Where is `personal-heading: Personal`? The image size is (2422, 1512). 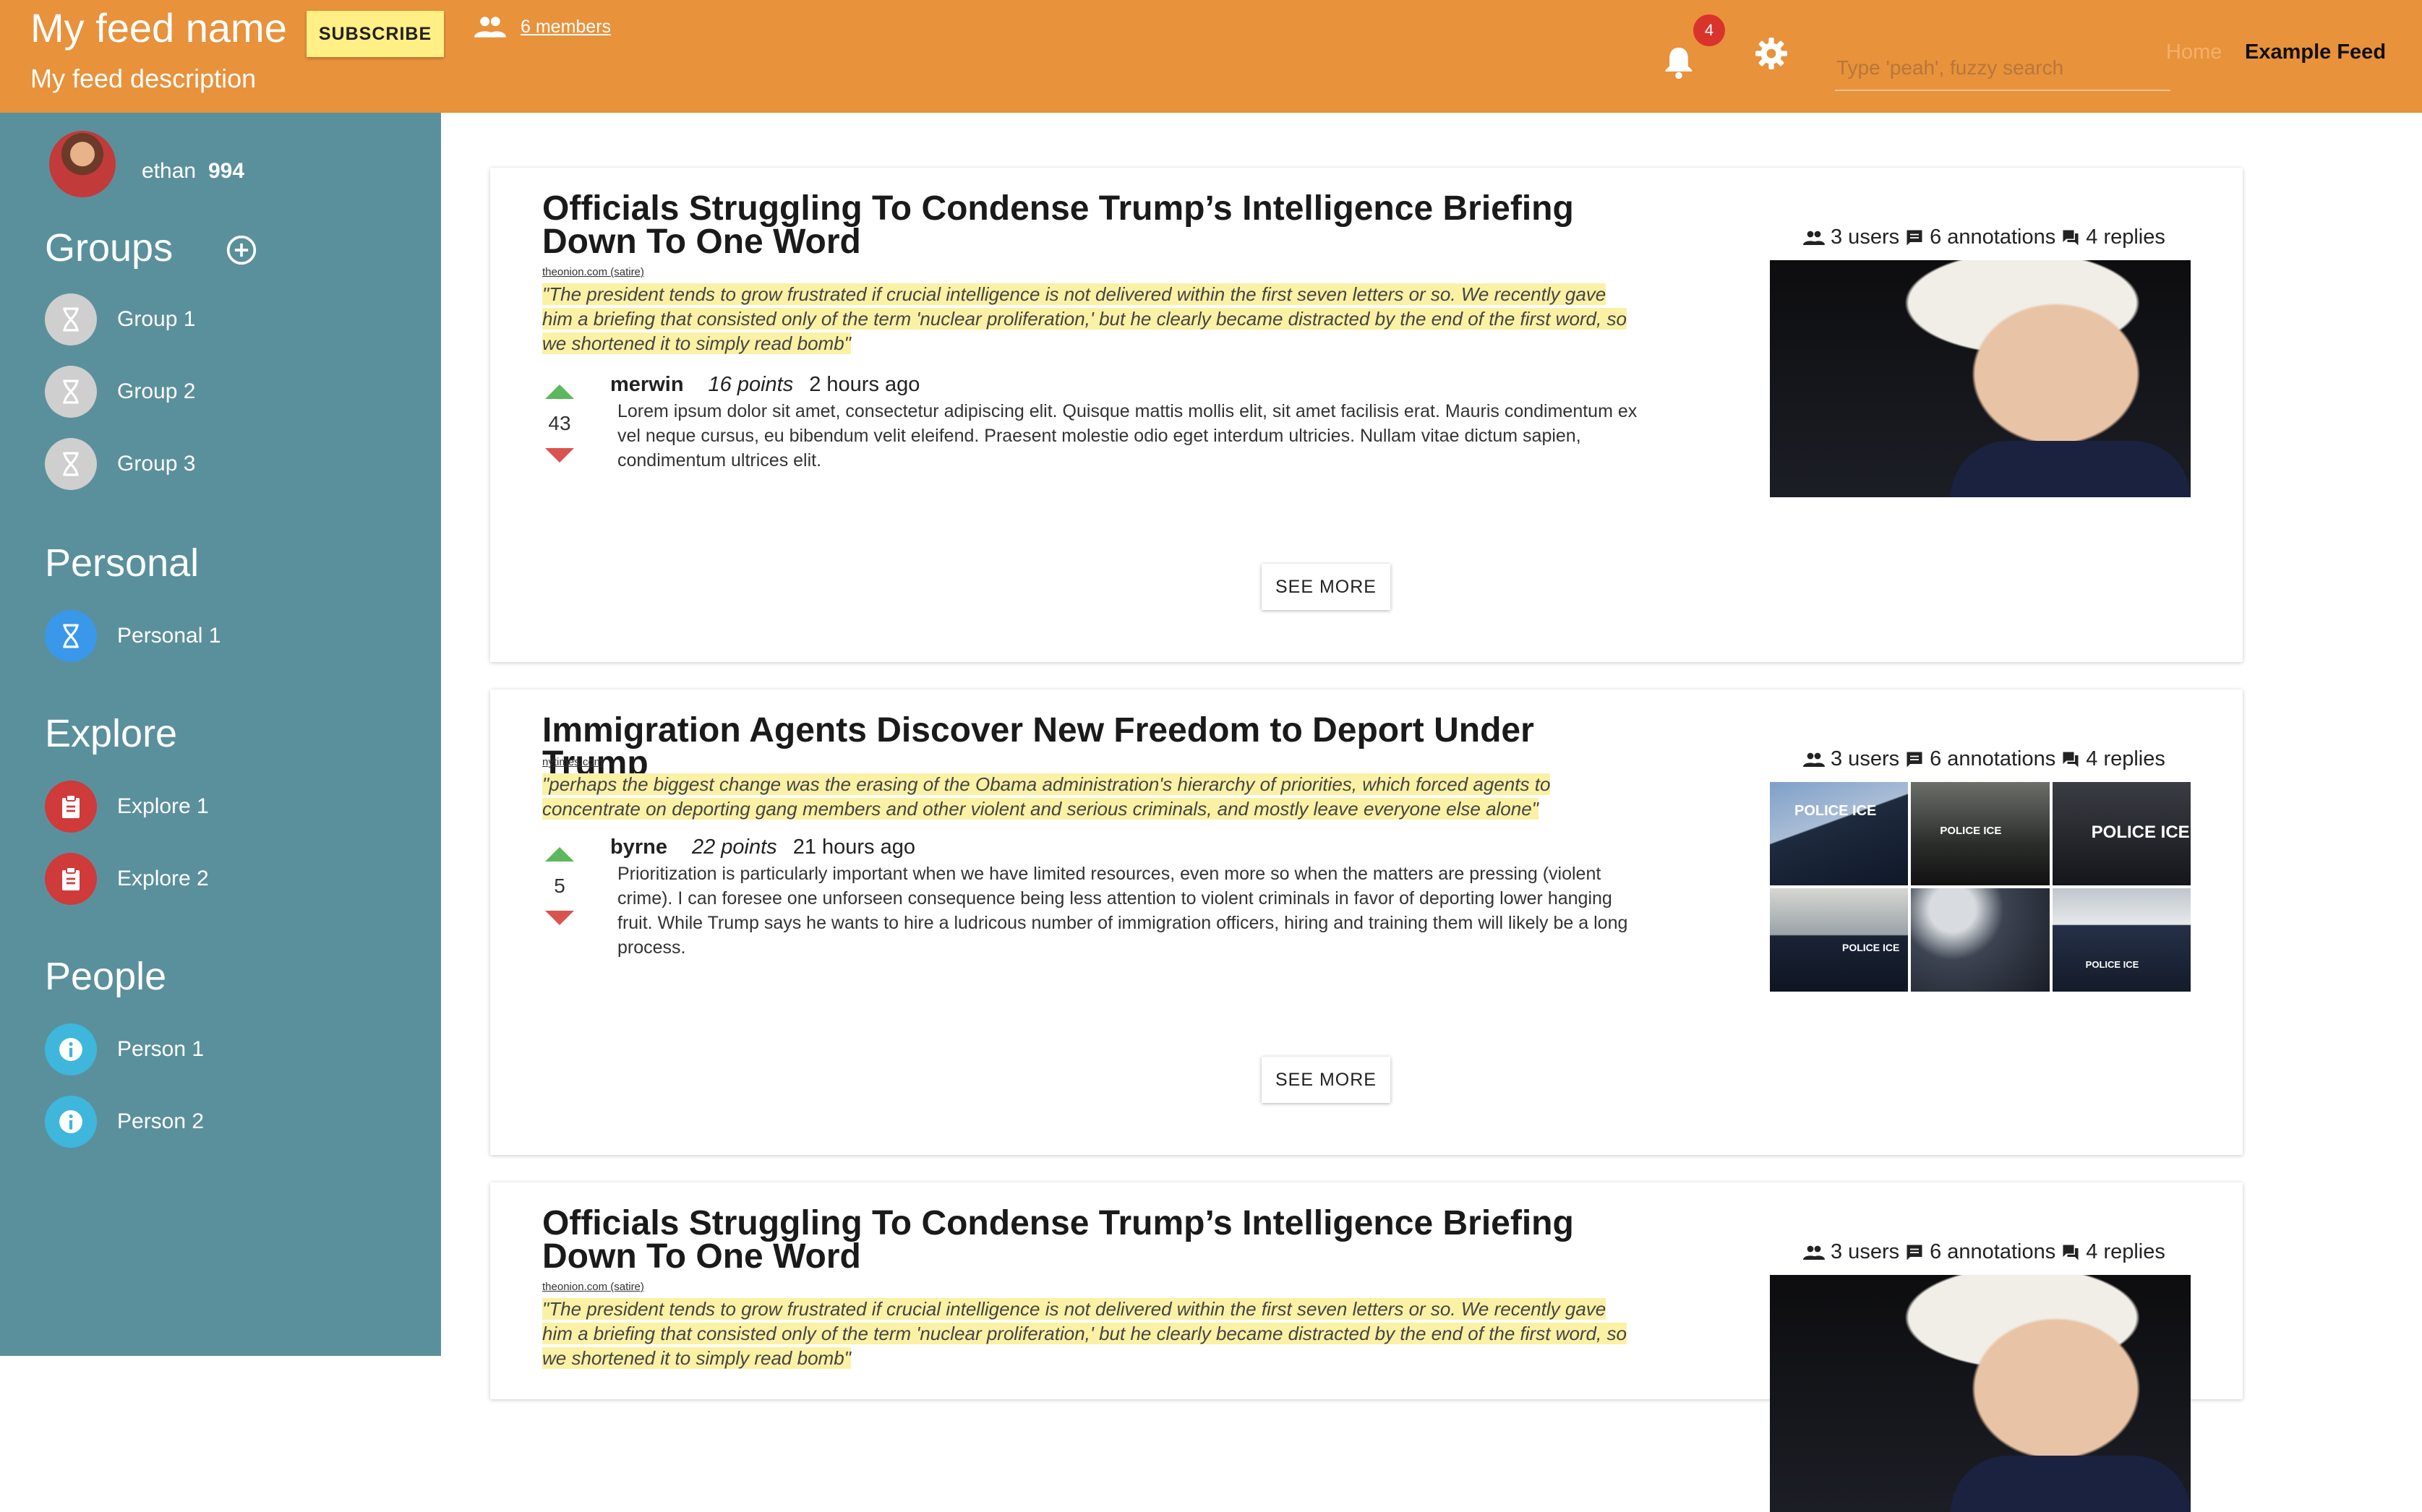
personal-heading: Personal is located at coordinates (123, 563).